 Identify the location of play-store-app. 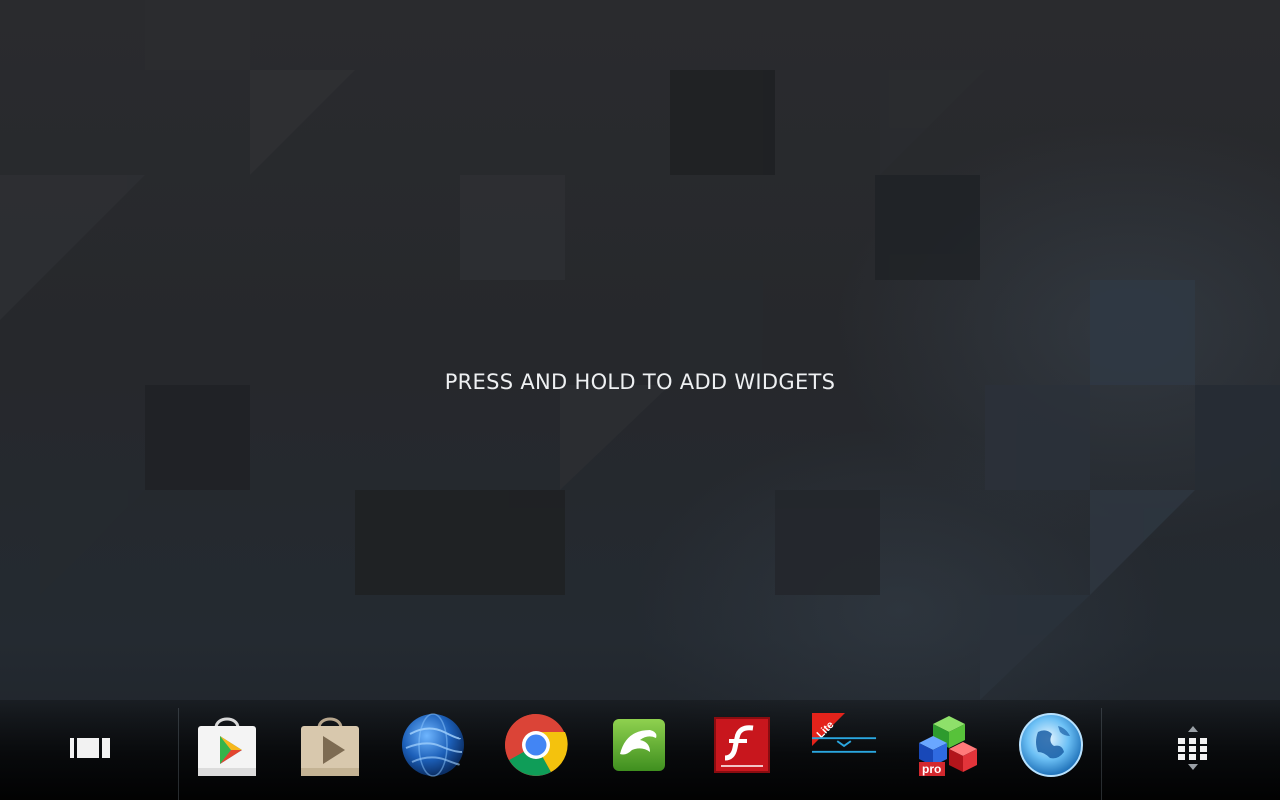
(227, 745).